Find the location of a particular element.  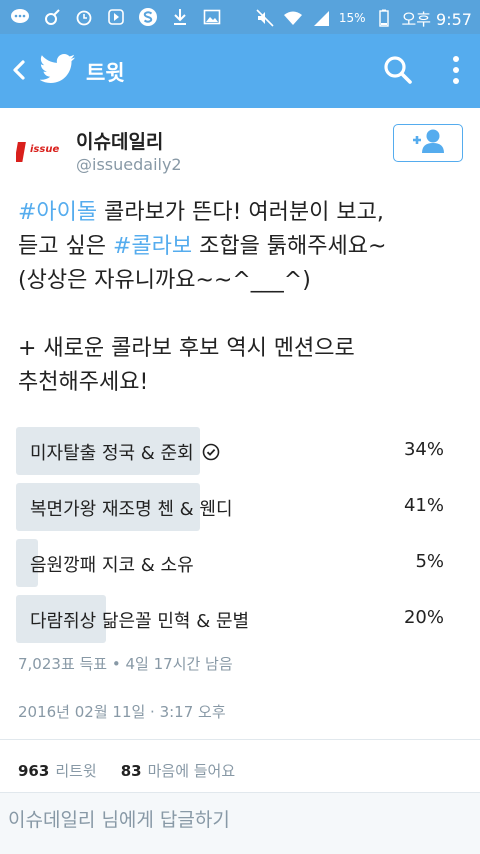

user-handle: @issuedaily2 is located at coordinates (129, 164).